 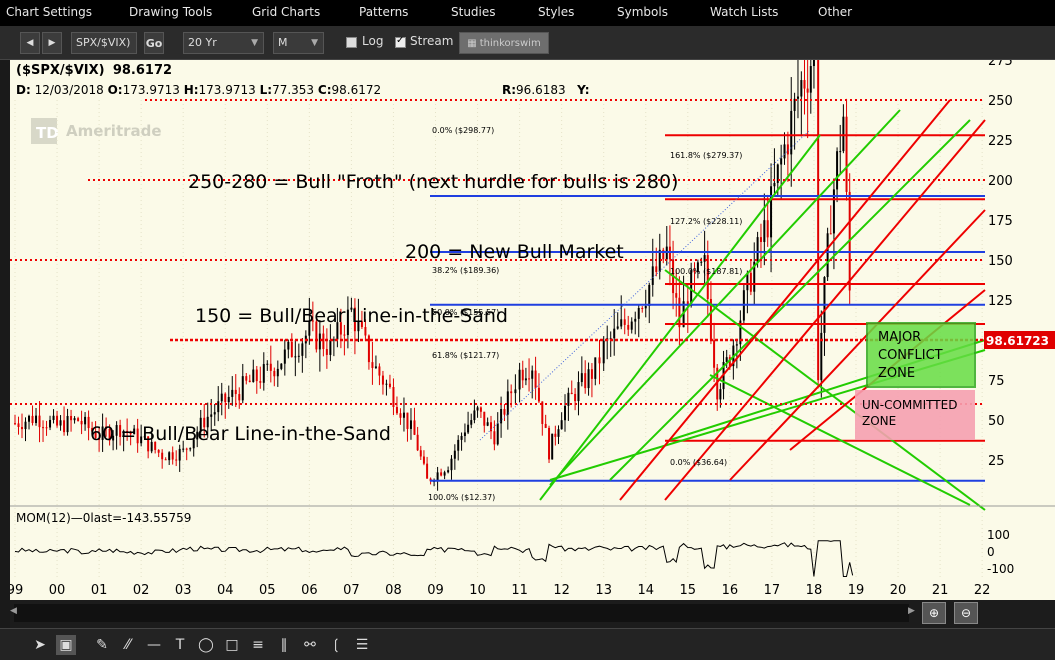 I want to click on zoom-in-icon: ⊕, so click(x=934, y=613).